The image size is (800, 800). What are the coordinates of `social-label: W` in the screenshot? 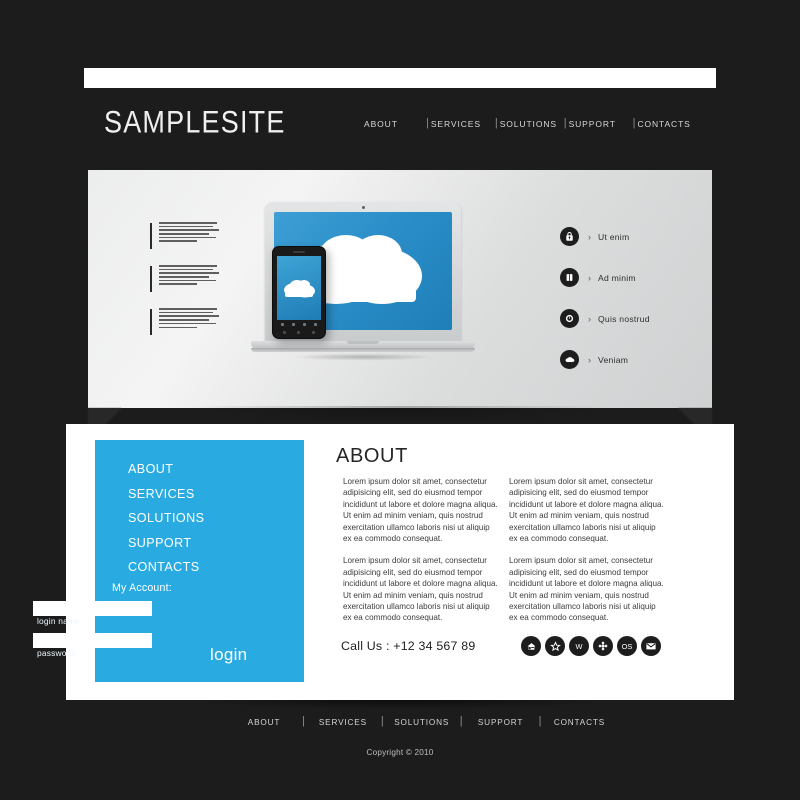 It's located at (579, 646).